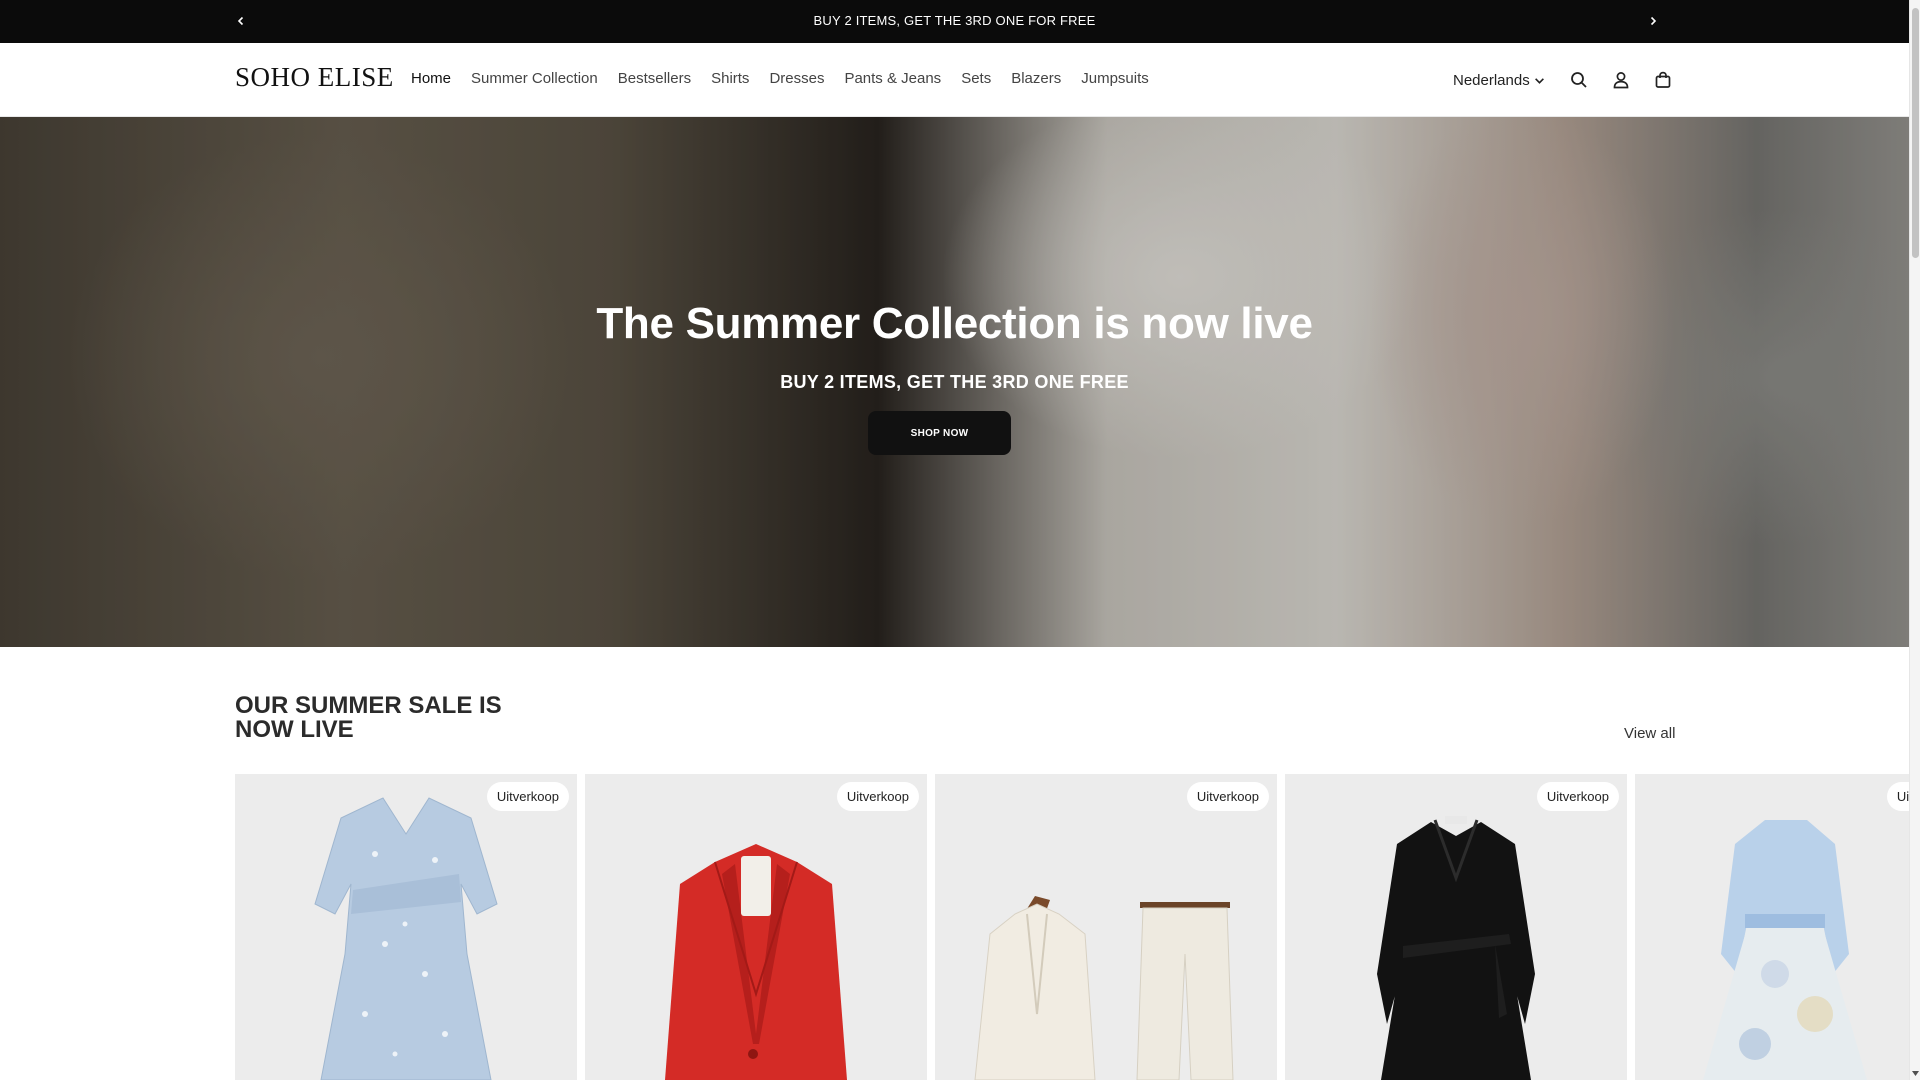  I want to click on hero-subtitle: BUY 2 ITEMS, GET THE 3RD ONE FREE, so click(954, 382).